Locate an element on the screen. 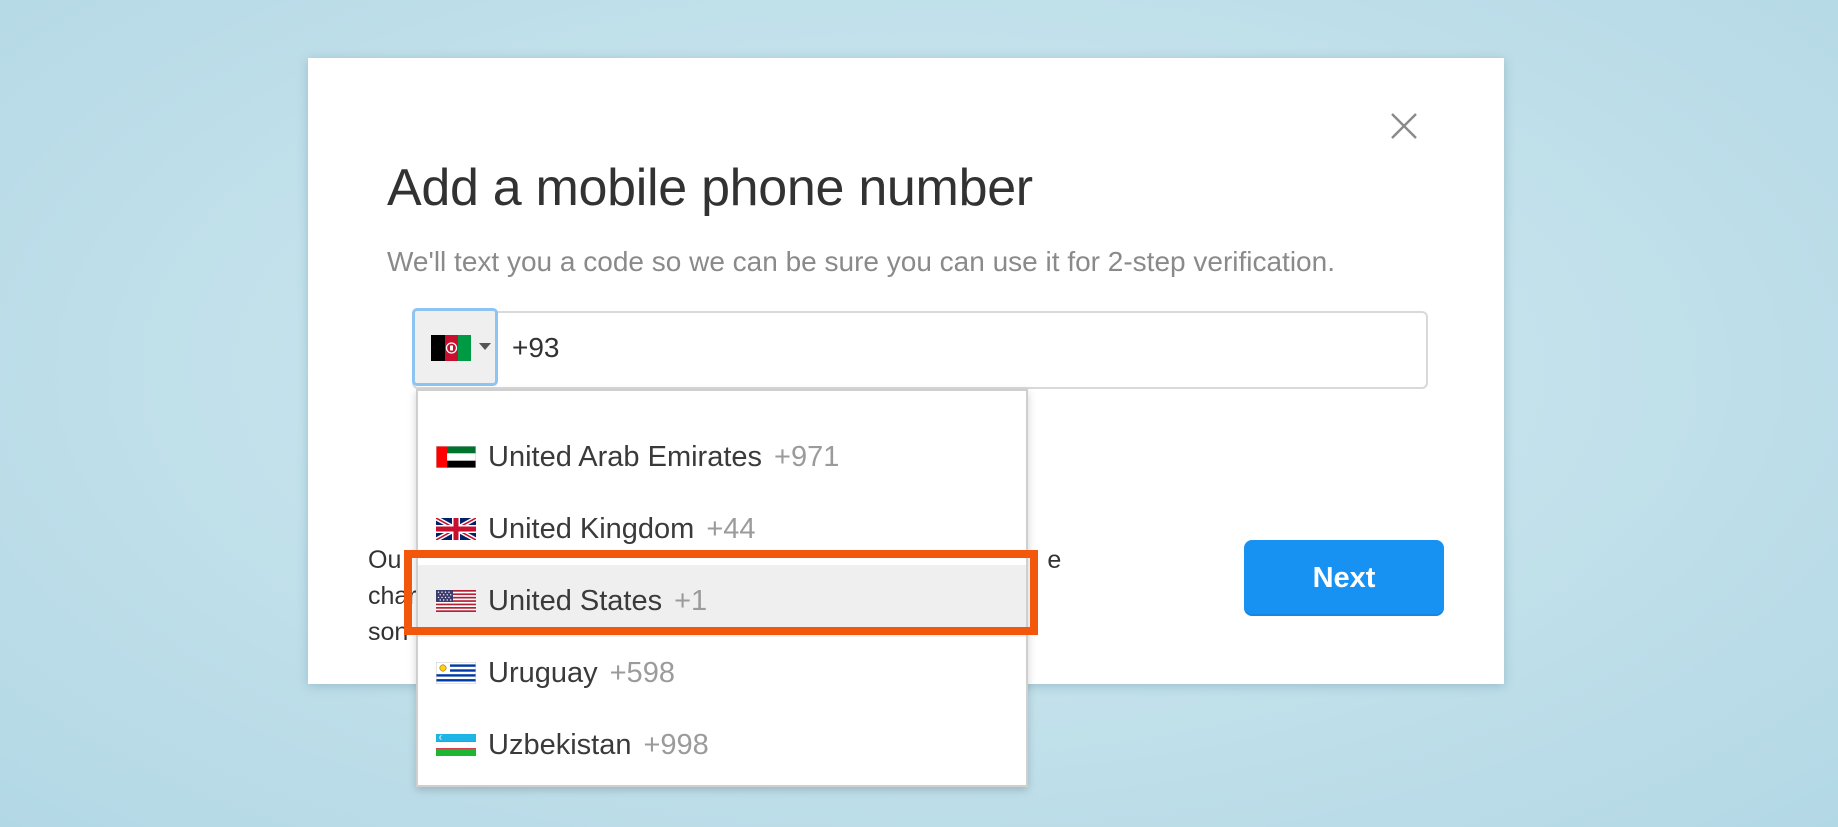  afghanistan-flag-icon is located at coordinates (451, 348).